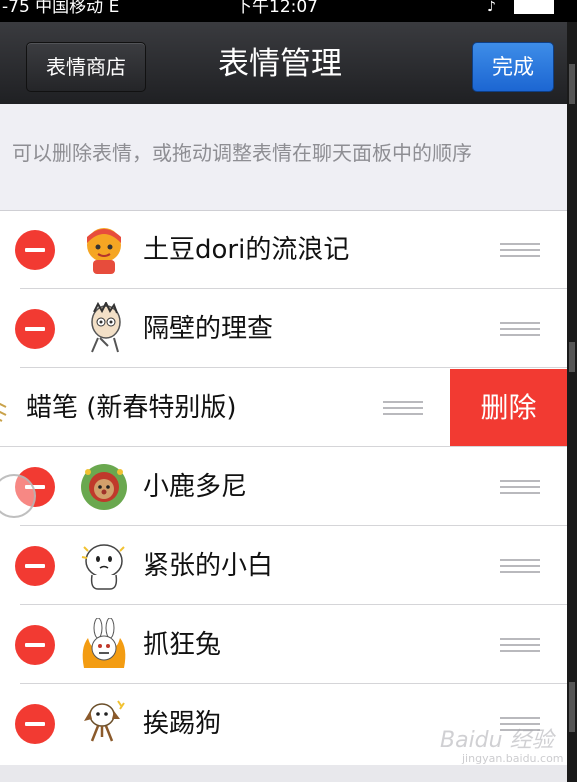 This screenshot has width=577, height=782. What do you see at coordinates (491, 7) in the screenshot?
I see `music-note-icon: ♪` at bounding box center [491, 7].